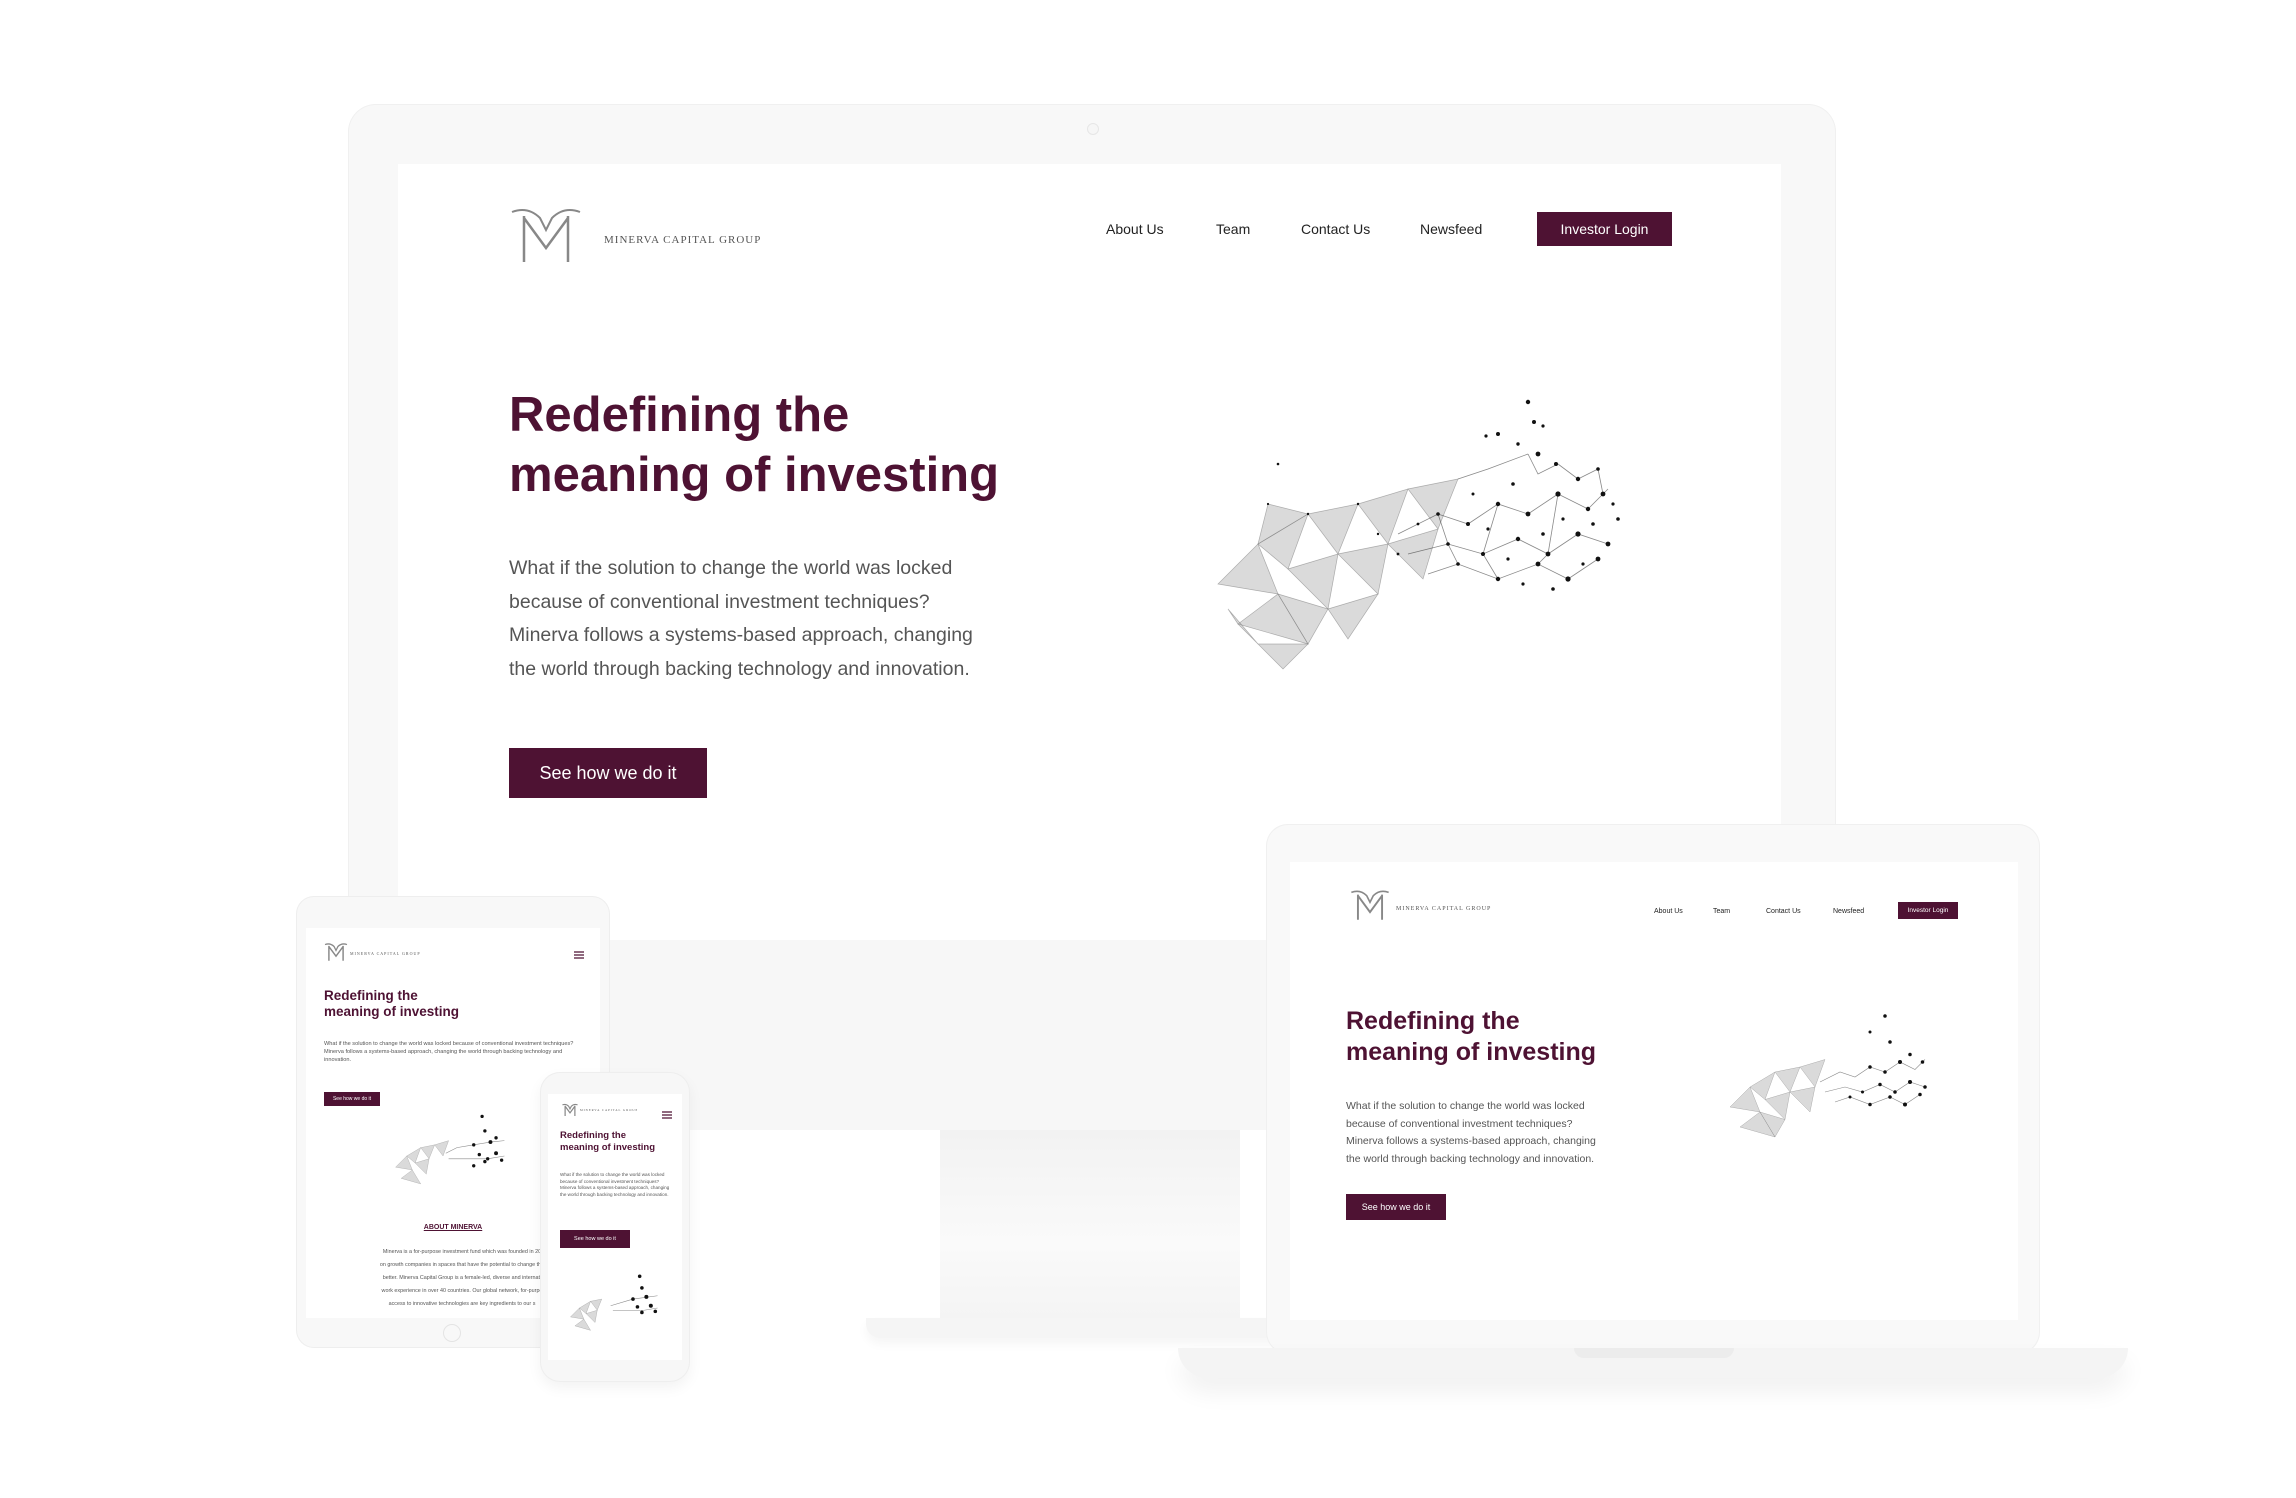 This screenshot has width=2296, height=1498. Describe the element at coordinates (452, 1333) in the screenshot. I see `tablet-home-button` at that location.